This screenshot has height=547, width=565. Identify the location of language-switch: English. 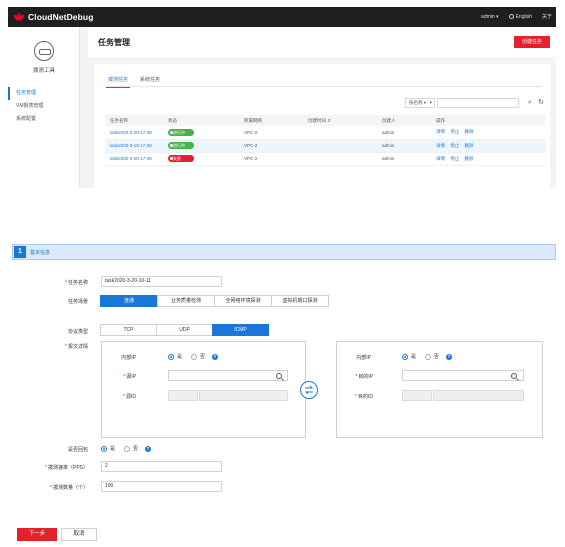
(520, 16).